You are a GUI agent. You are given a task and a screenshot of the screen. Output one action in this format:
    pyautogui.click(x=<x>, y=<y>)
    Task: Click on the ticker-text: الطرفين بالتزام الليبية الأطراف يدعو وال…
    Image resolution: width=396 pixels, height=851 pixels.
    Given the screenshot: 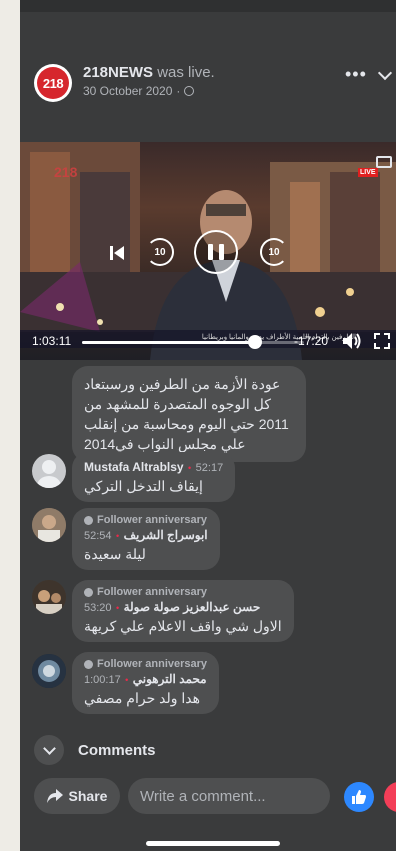 What is the action you would take?
    pyautogui.click(x=278, y=337)
    